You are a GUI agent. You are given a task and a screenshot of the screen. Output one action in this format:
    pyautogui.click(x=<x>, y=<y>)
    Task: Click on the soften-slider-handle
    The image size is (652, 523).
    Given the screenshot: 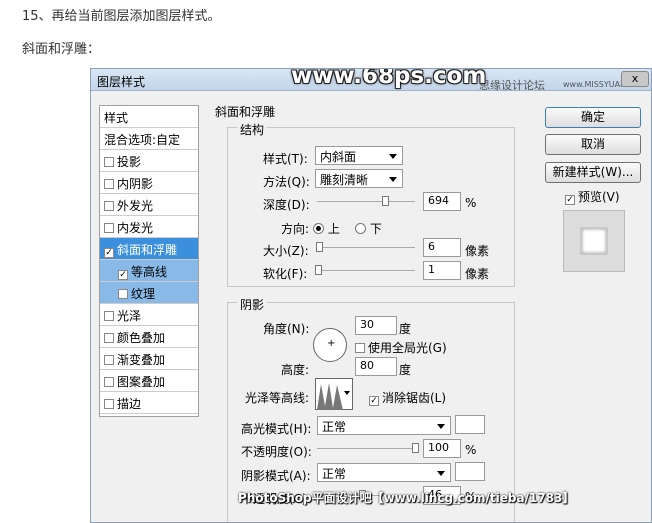 What is the action you would take?
    pyautogui.click(x=318, y=270)
    